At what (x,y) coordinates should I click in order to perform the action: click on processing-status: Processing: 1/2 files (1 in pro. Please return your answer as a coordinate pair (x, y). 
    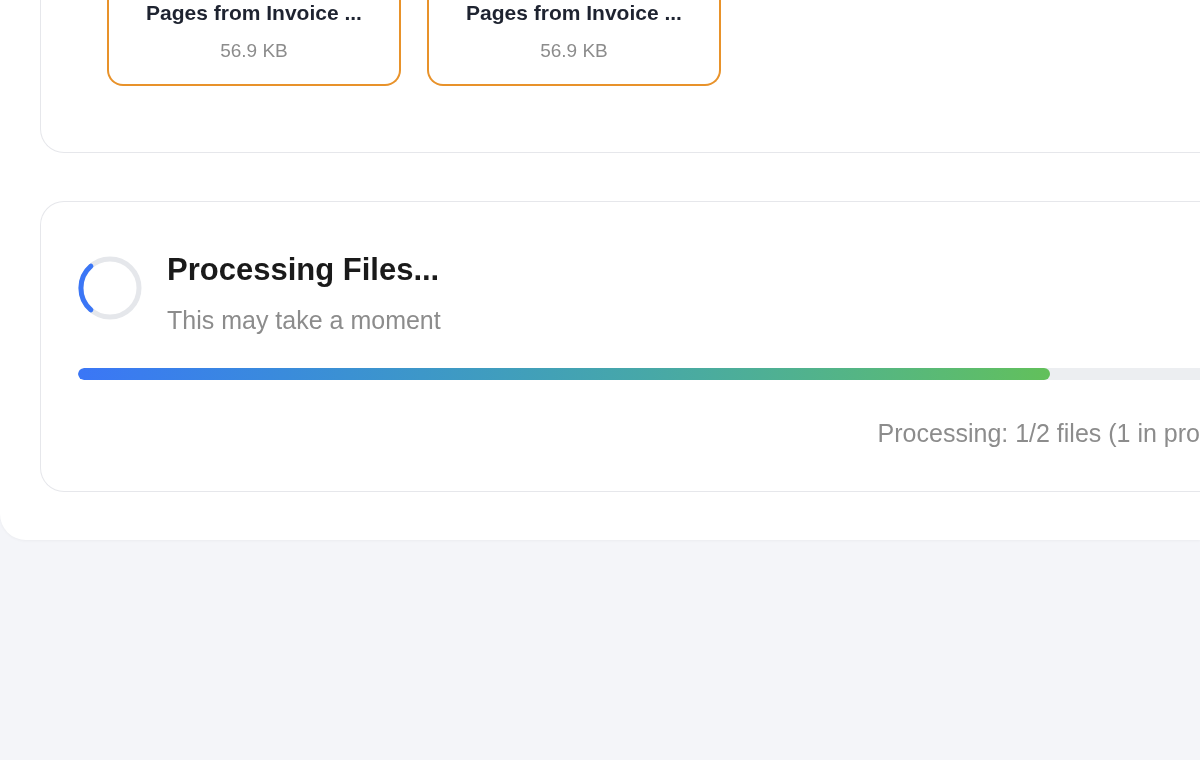
    Looking at the image, I should click on (1038, 433).